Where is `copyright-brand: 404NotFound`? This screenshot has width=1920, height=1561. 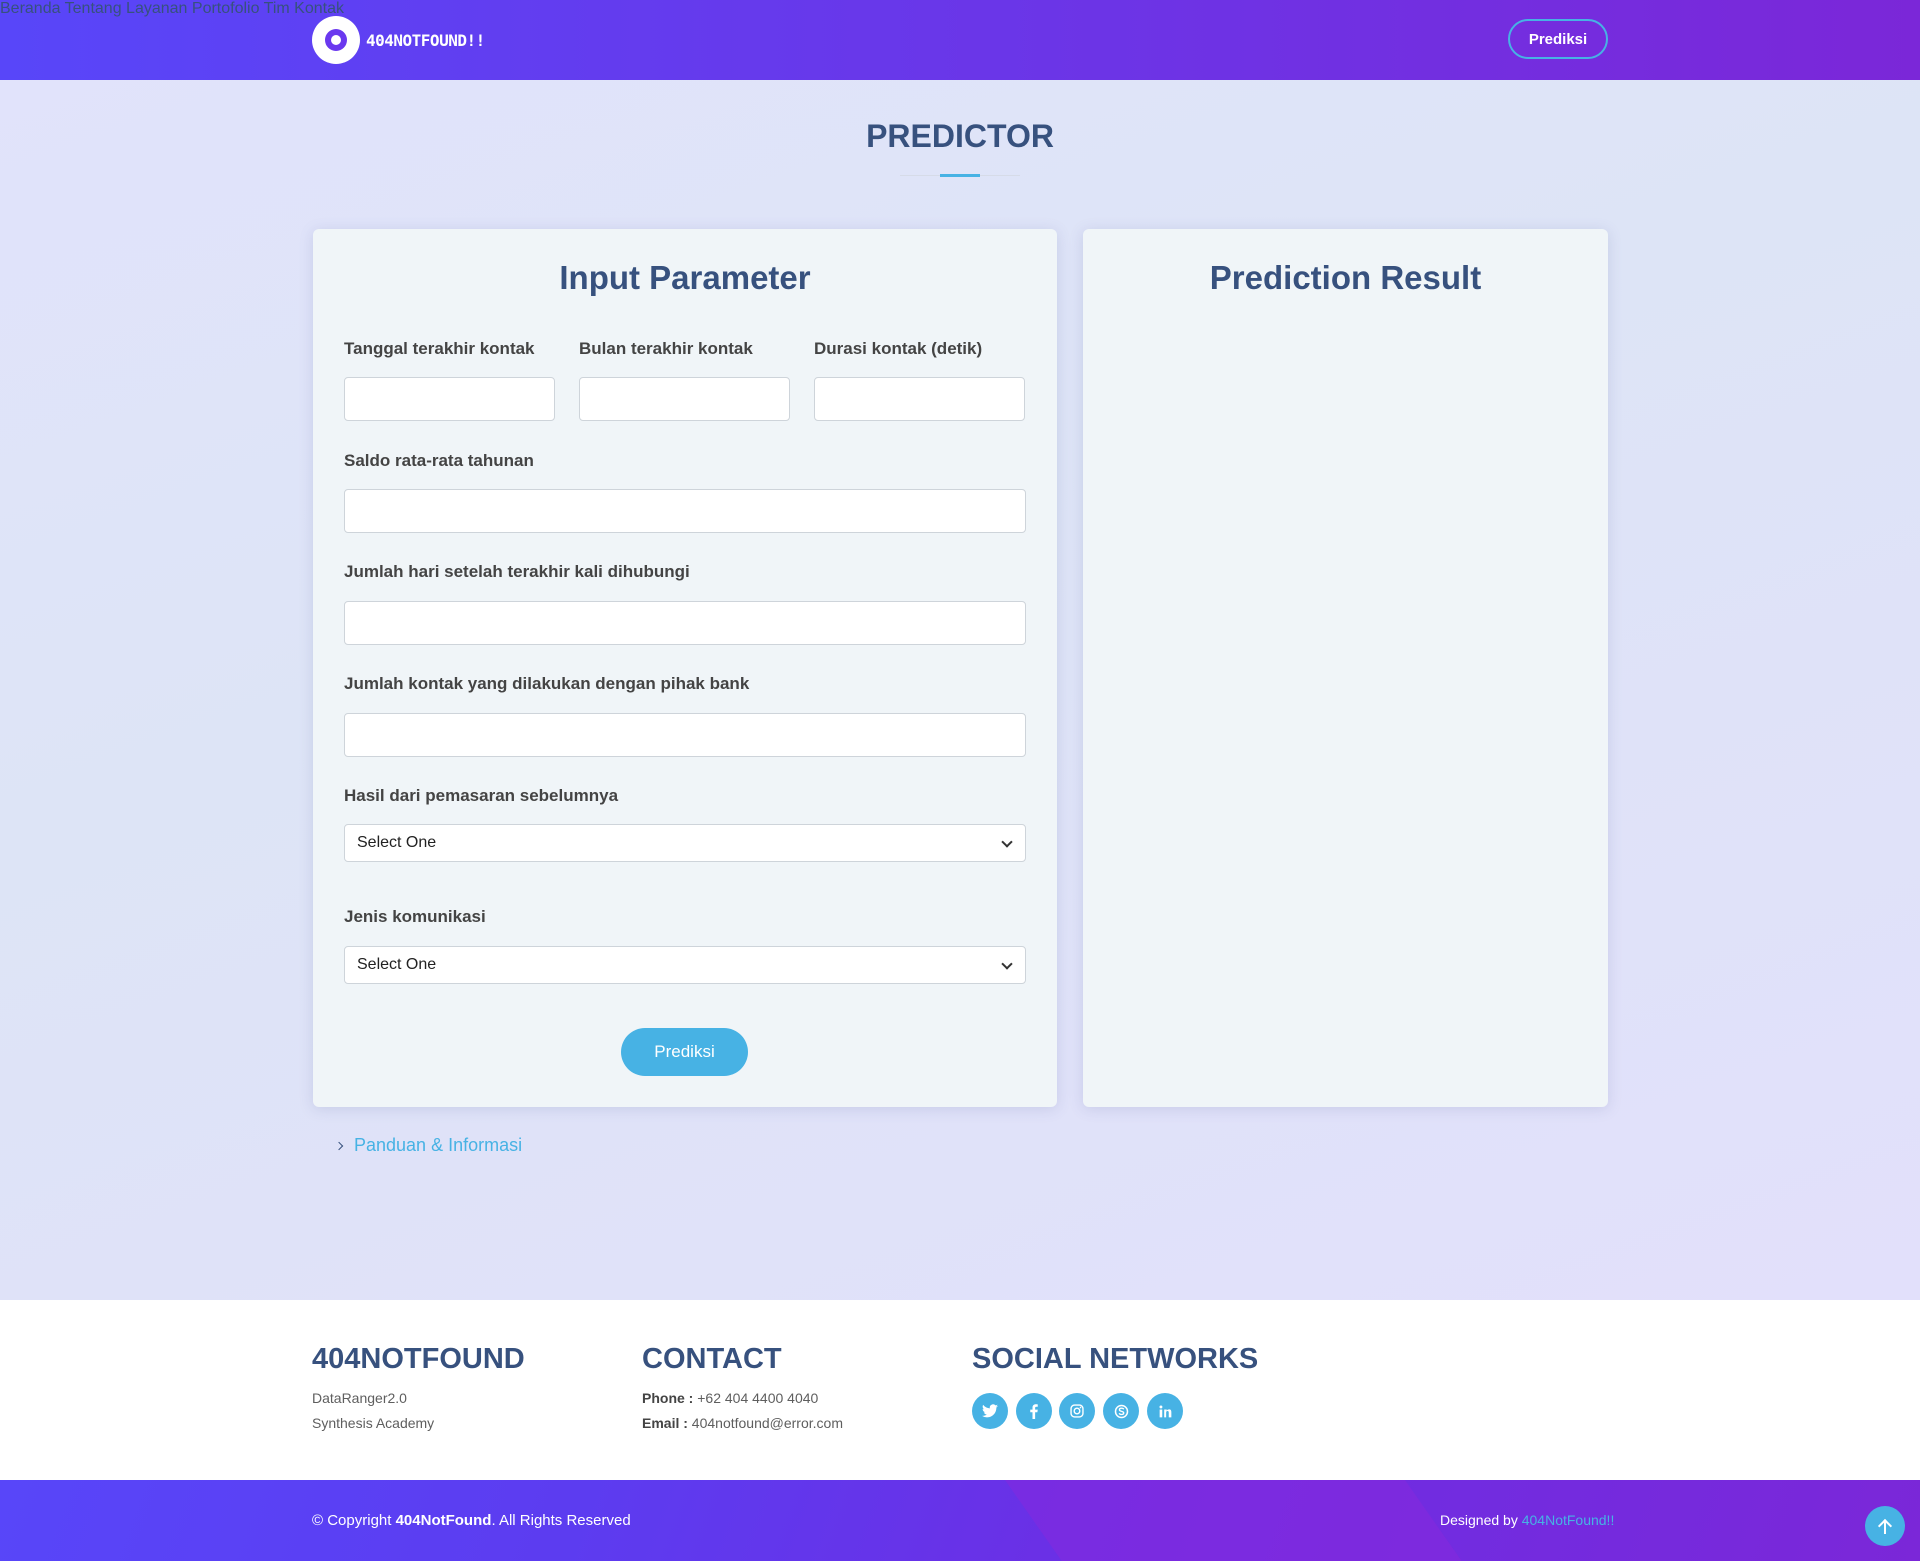 copyright-brand: 404NotFound is located at coordinates (443, 1520).